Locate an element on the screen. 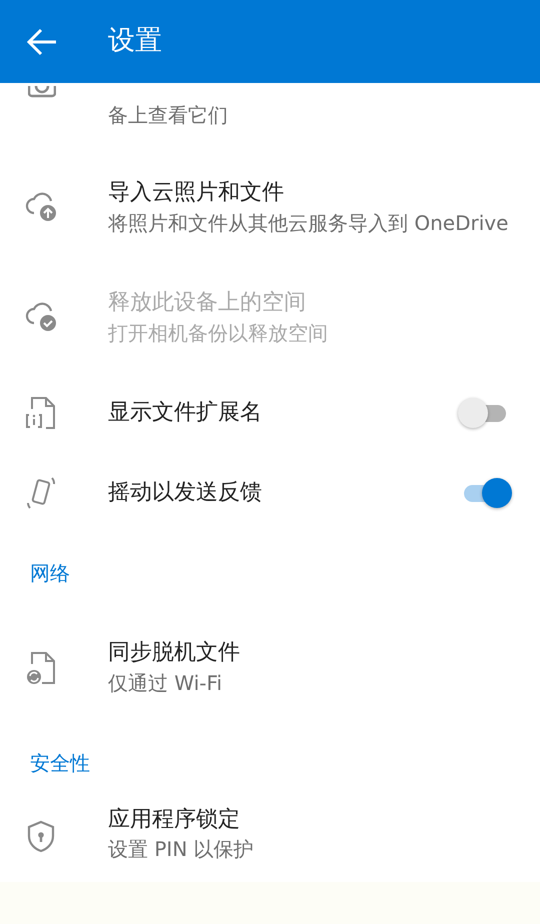 The height and width of the screenshot is (924, 540). settings-item: 导入云照片和文件 将照片和文件从其他云服务导入到 OneDrive is located at coordinates (270, 208).